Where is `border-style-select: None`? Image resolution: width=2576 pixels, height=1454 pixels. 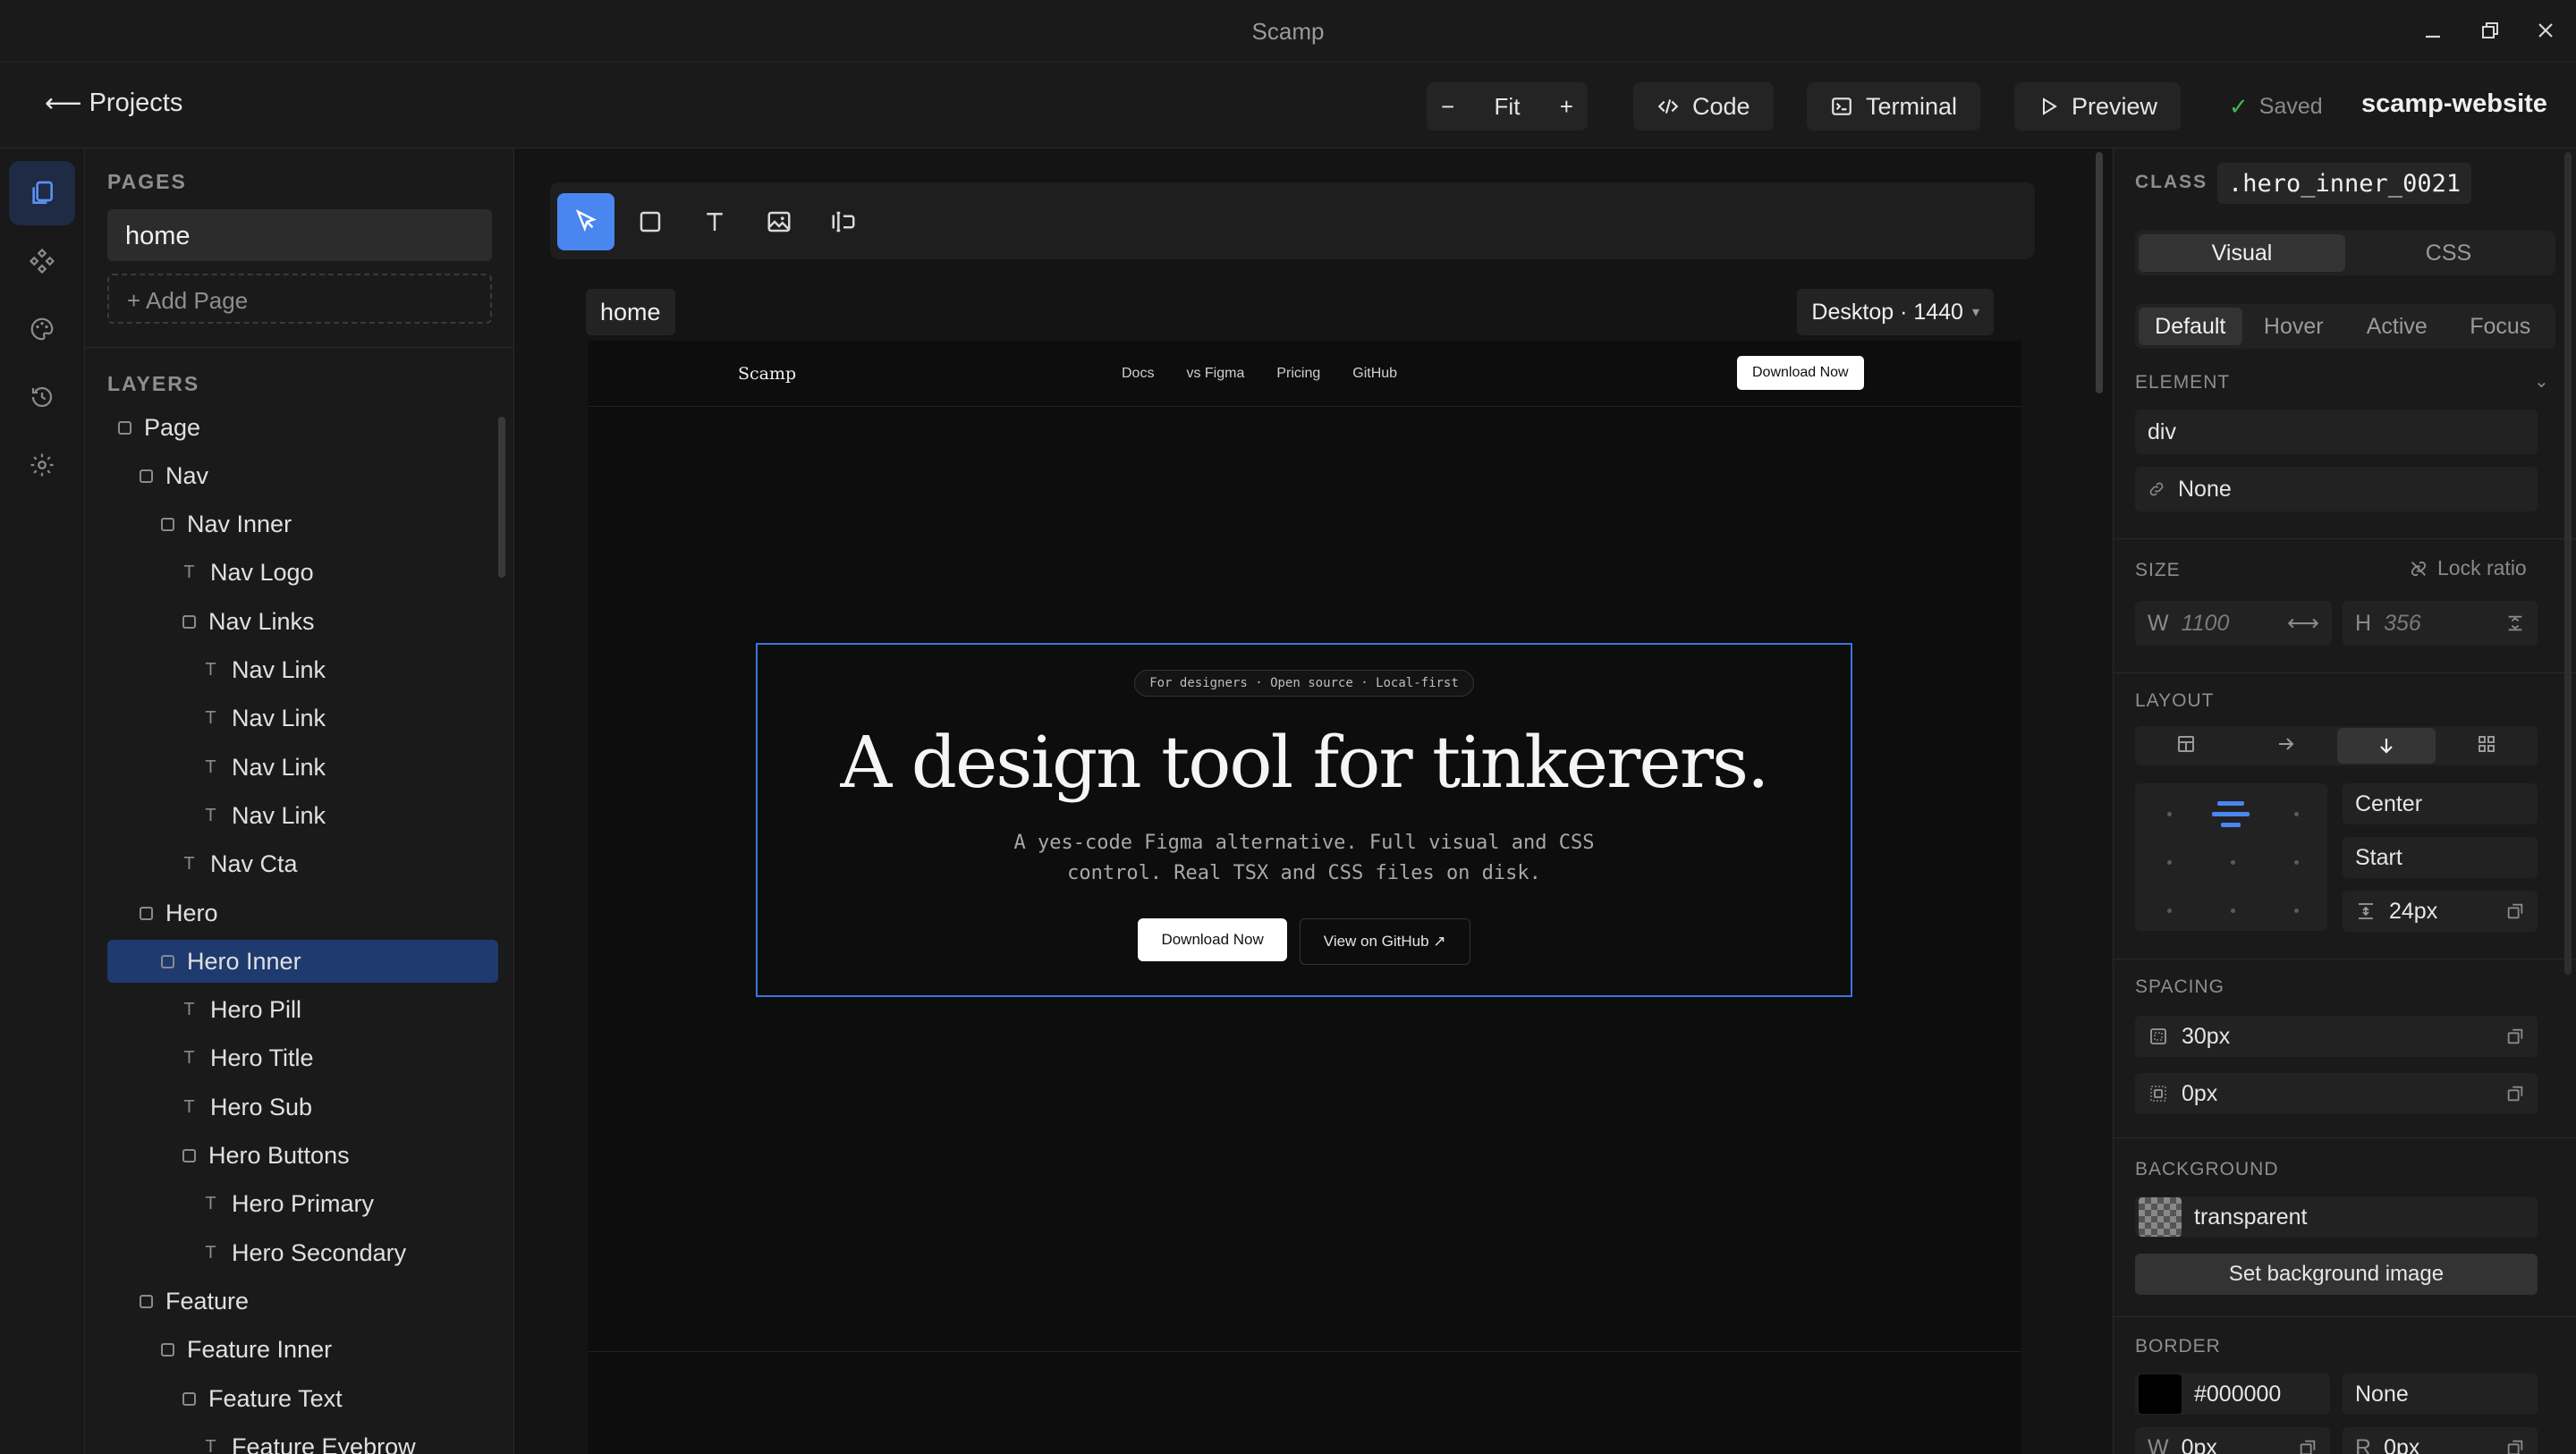 border-style-select: None is located at coordinates (2440, 1394).